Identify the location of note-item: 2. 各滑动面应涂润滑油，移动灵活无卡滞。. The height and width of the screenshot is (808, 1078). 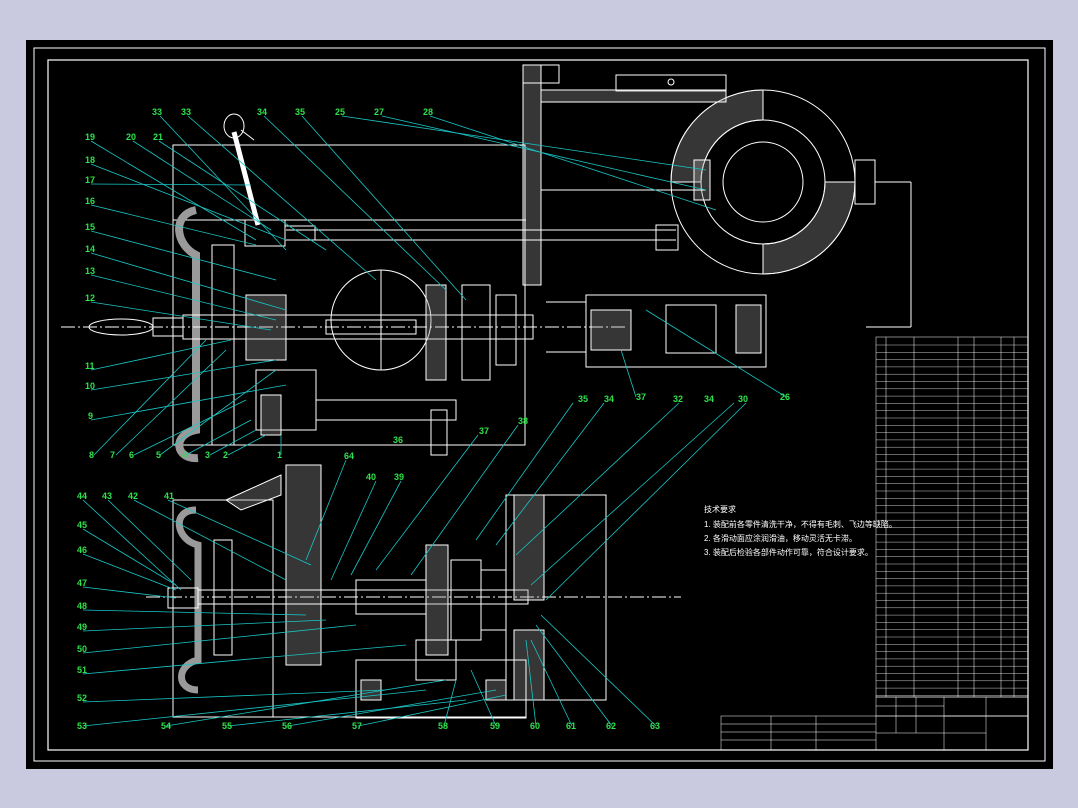
(780, 538).